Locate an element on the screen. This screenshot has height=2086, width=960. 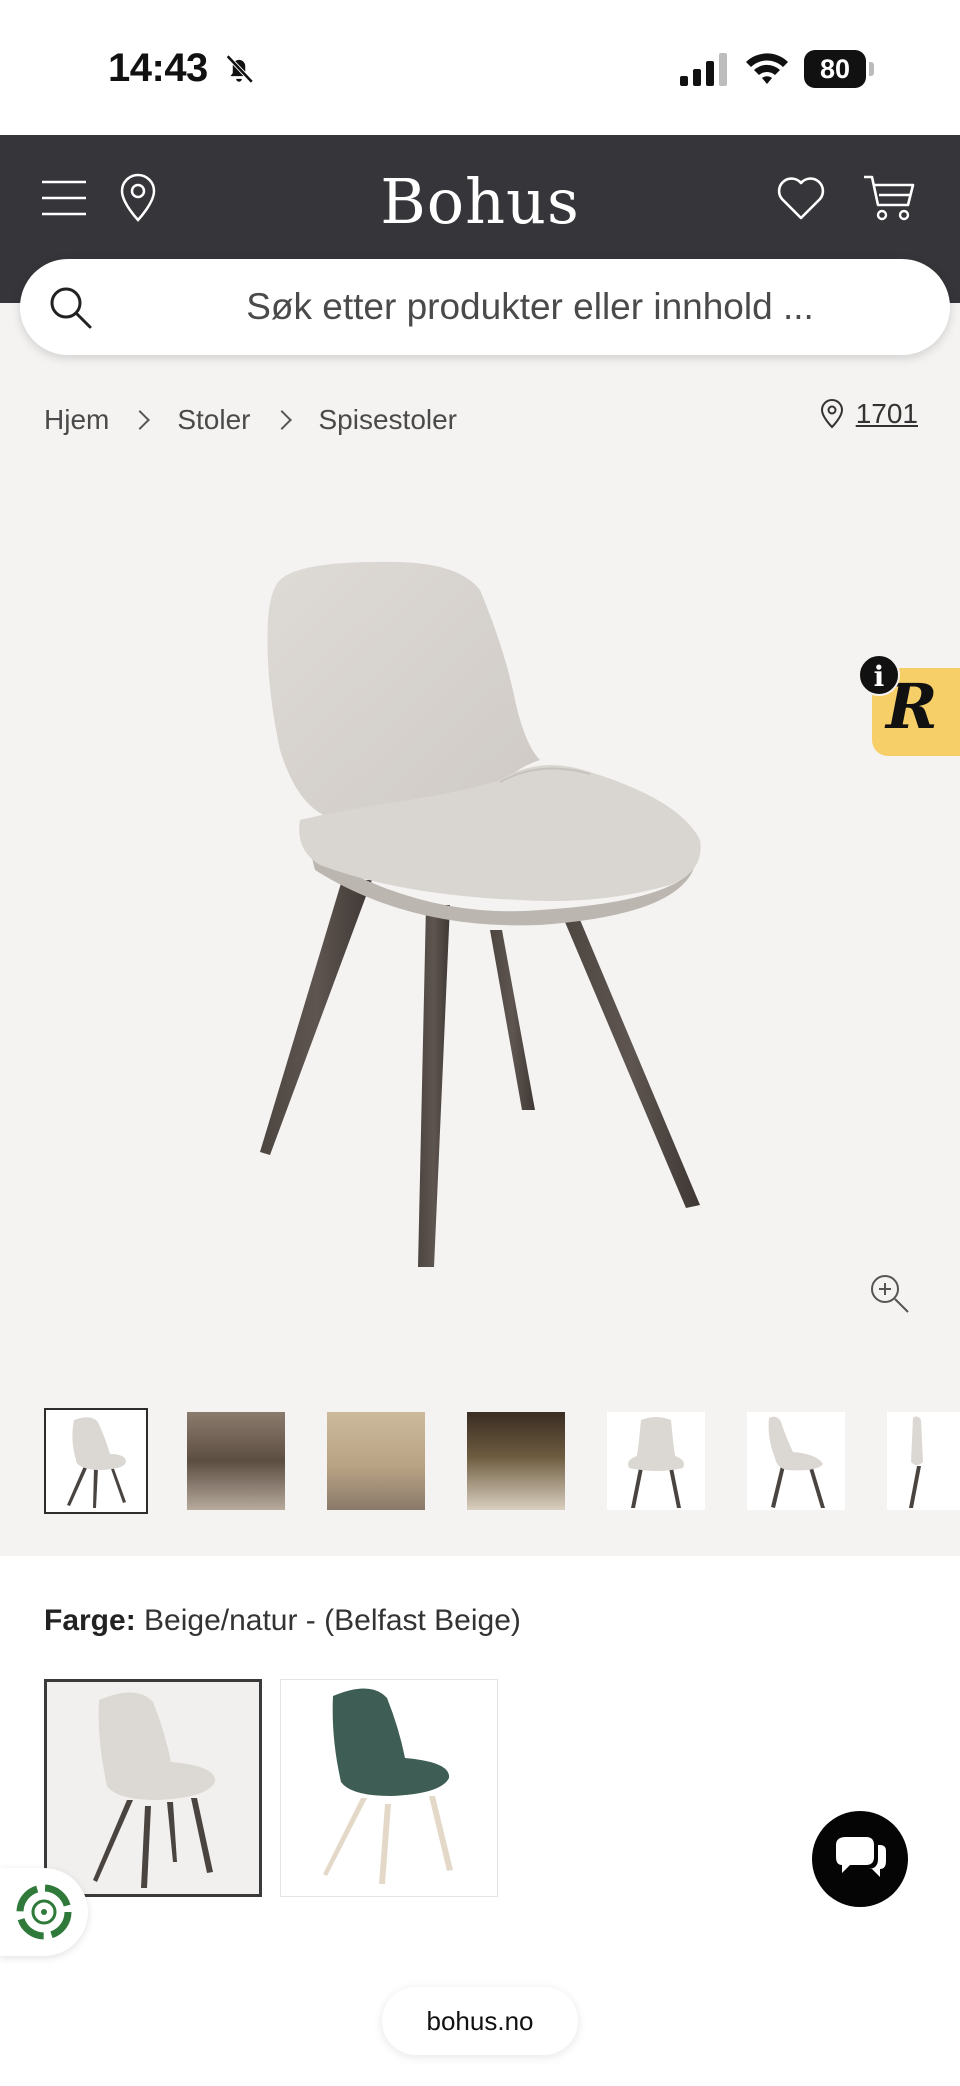
color-swatch-green is located at coordinates (389, 1788).